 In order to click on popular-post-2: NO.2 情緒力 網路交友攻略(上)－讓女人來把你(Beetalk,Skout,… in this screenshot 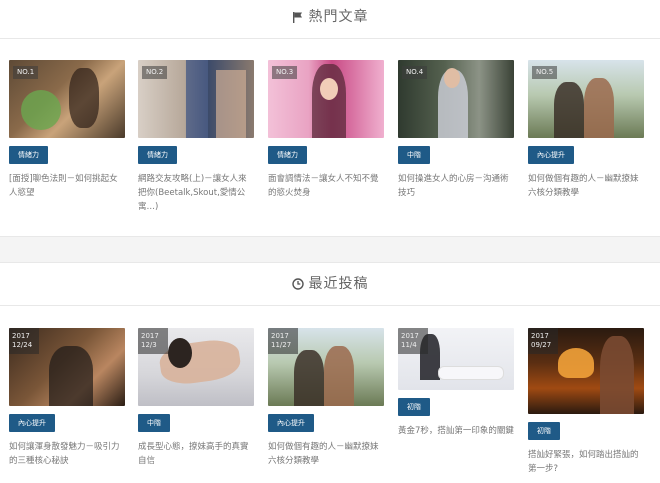, I will do `click(196, 137)`.